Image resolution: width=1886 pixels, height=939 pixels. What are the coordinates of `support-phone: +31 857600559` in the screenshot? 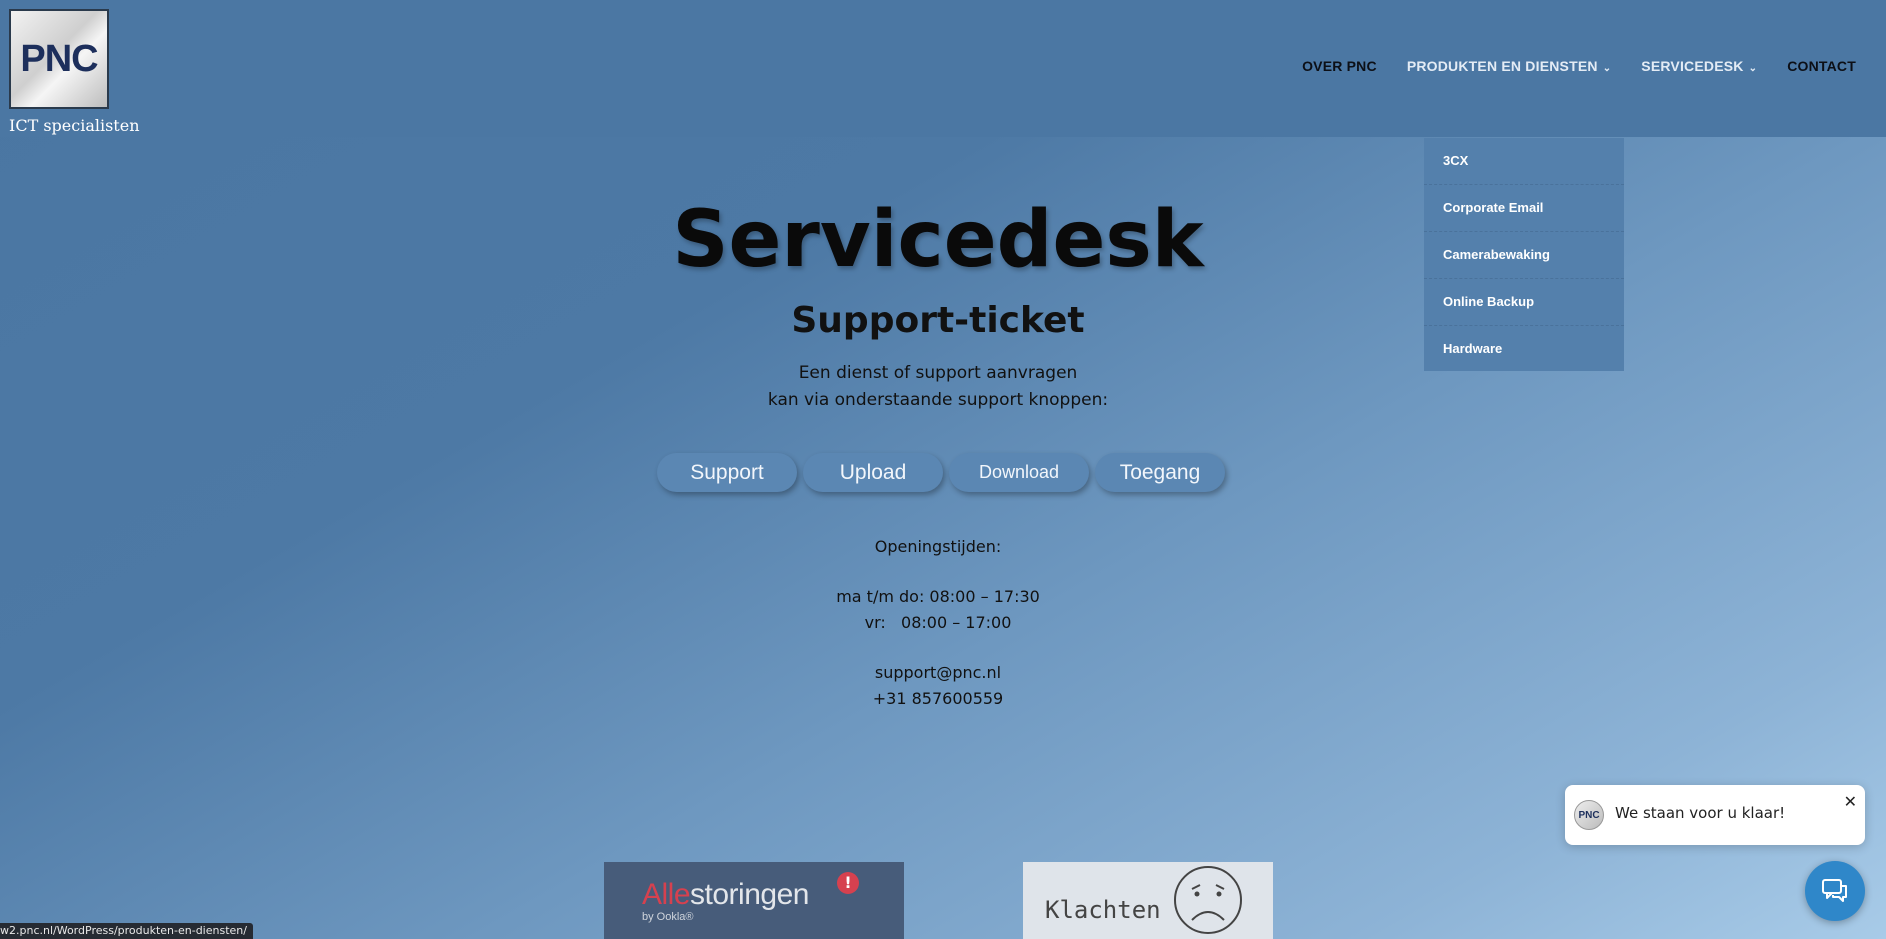 It's located at (938, 699).